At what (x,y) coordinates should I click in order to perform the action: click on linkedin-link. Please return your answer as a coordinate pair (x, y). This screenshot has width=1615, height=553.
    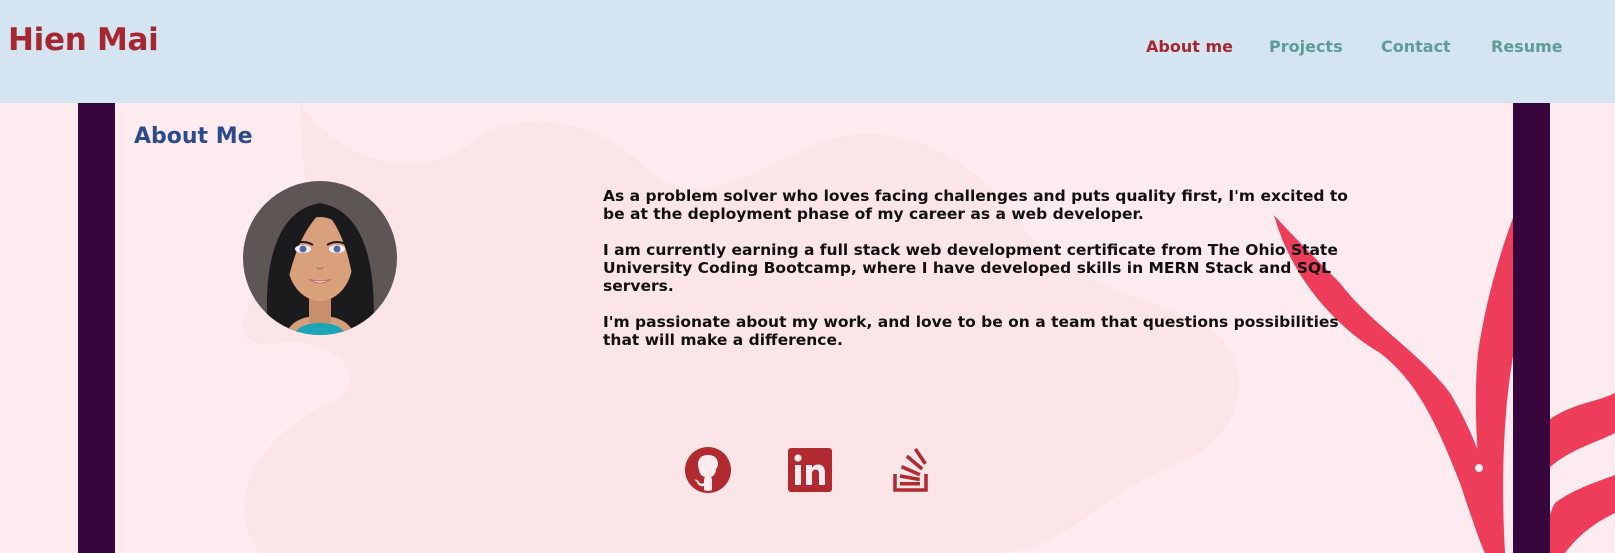
    Looking at the image, I should click on (812, 472).